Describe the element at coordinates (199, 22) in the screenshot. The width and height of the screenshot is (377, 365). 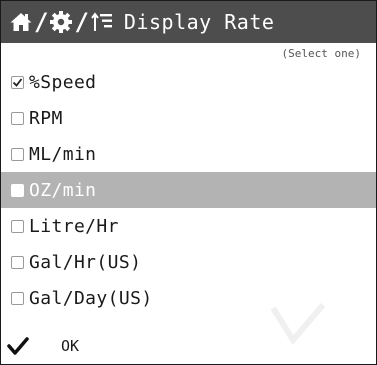
I see `page-title: Display Rate` at that location.